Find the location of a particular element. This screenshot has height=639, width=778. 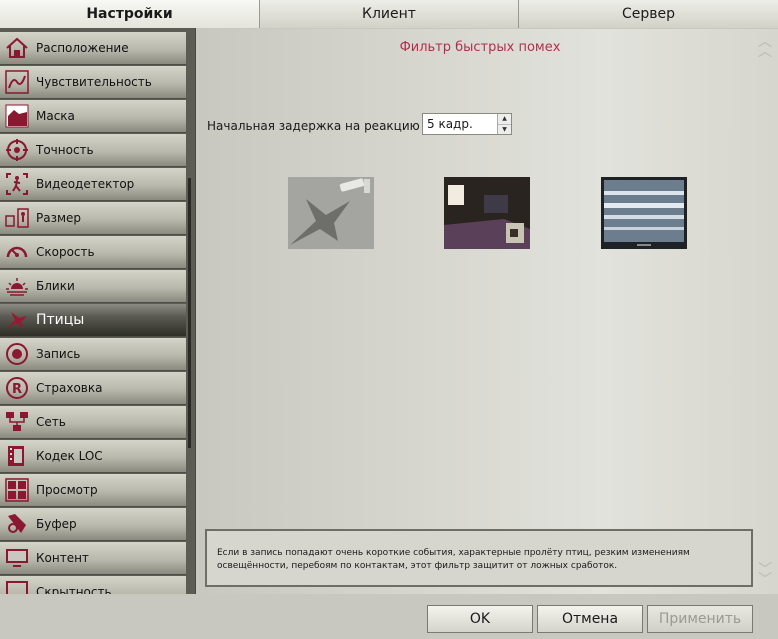

delay-value: 5 кадр. is located at coordinates (460, 124).